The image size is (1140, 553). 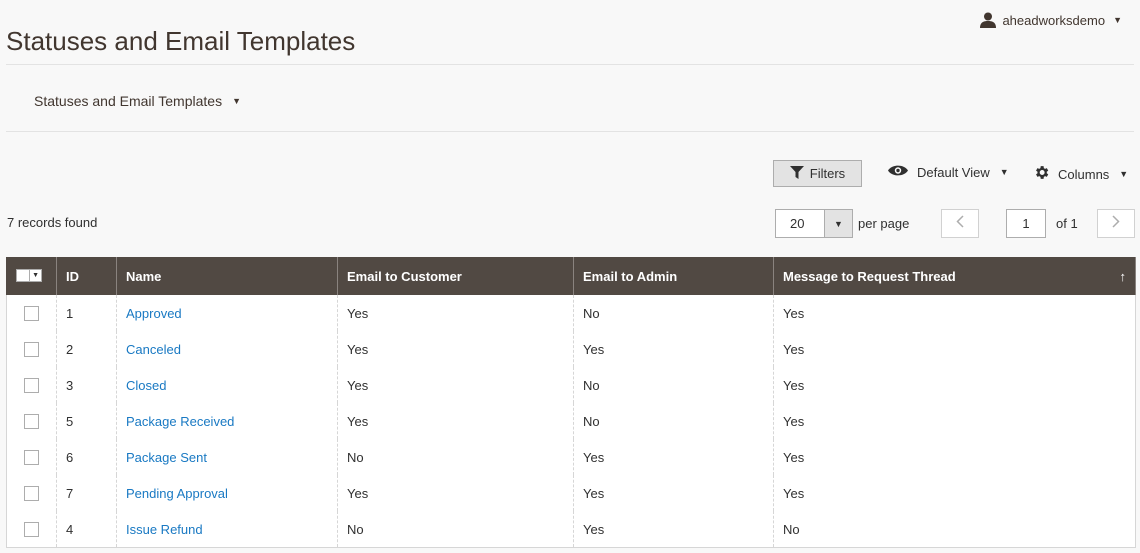 What do you see at coordinates (86, 421) in the screenshot?
I see `cell-id: 5` at bounding box center [86, 421].